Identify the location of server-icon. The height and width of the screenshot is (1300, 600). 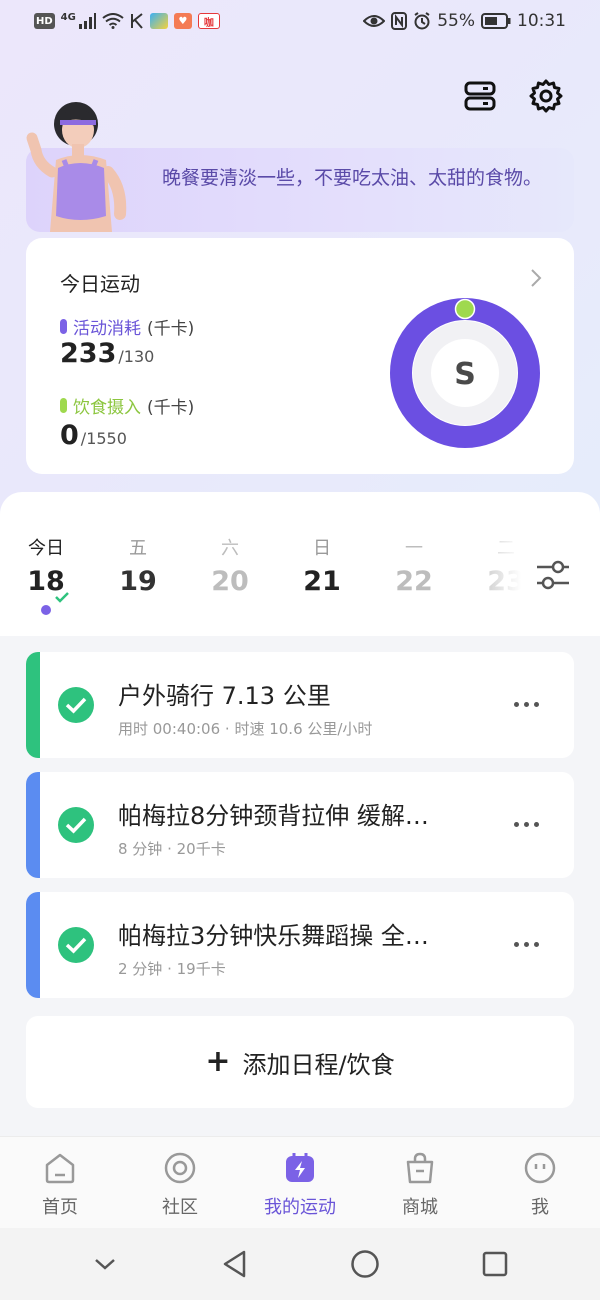
(480, 96).